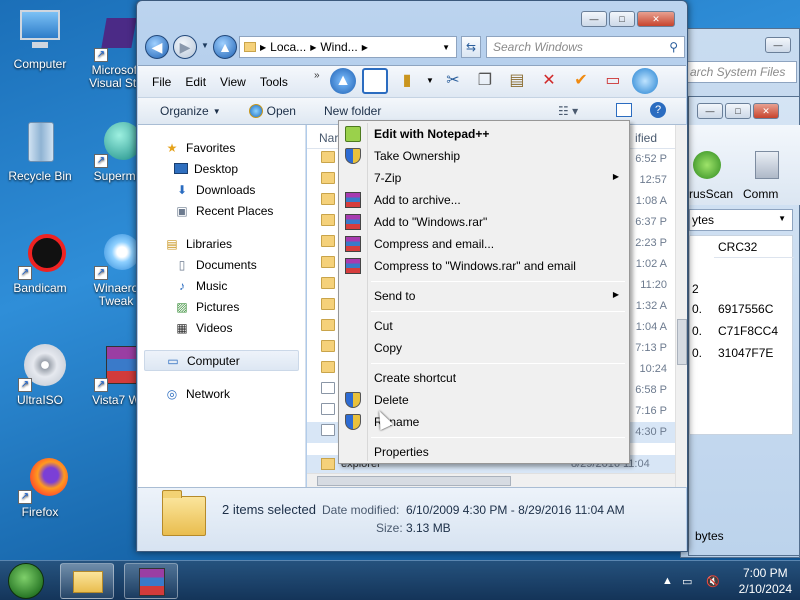 The width and height of the screenshot is (800, 600). I want to click on vertical-scrollbar, so click(681, 306).